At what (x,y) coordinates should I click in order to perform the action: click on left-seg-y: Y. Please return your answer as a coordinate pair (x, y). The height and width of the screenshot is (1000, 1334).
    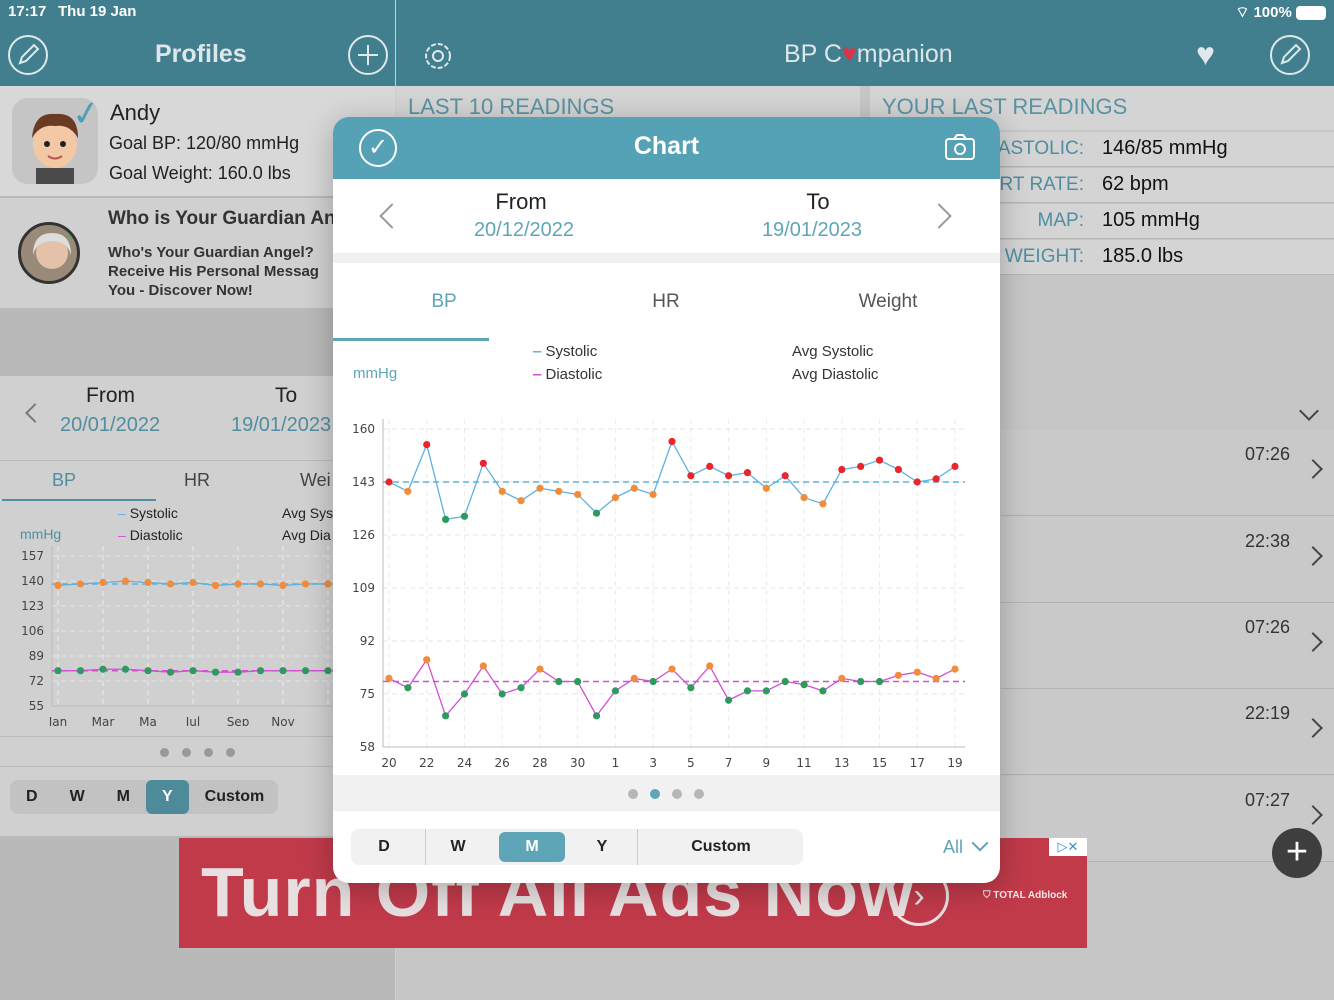
    Looking at the image, I should click on (167, 797).